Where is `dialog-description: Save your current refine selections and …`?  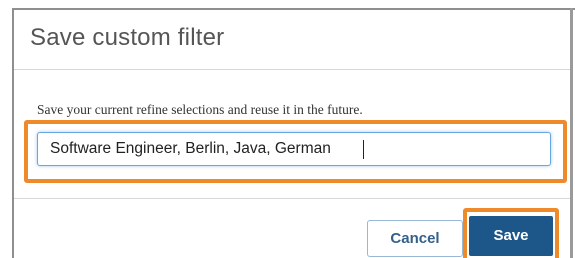 dialog-description: Save your current refine selections and … is located at coordinates (200, 109).